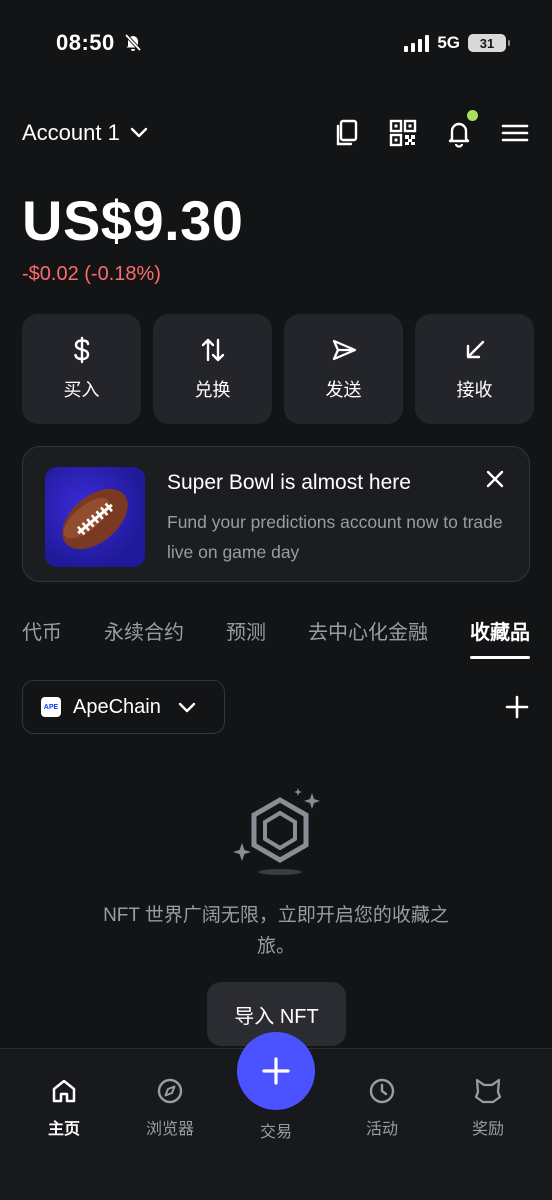 The width and height of the screenshot is (552, 1200). I want to click on apechain-logo: APE, so click(51, 707).